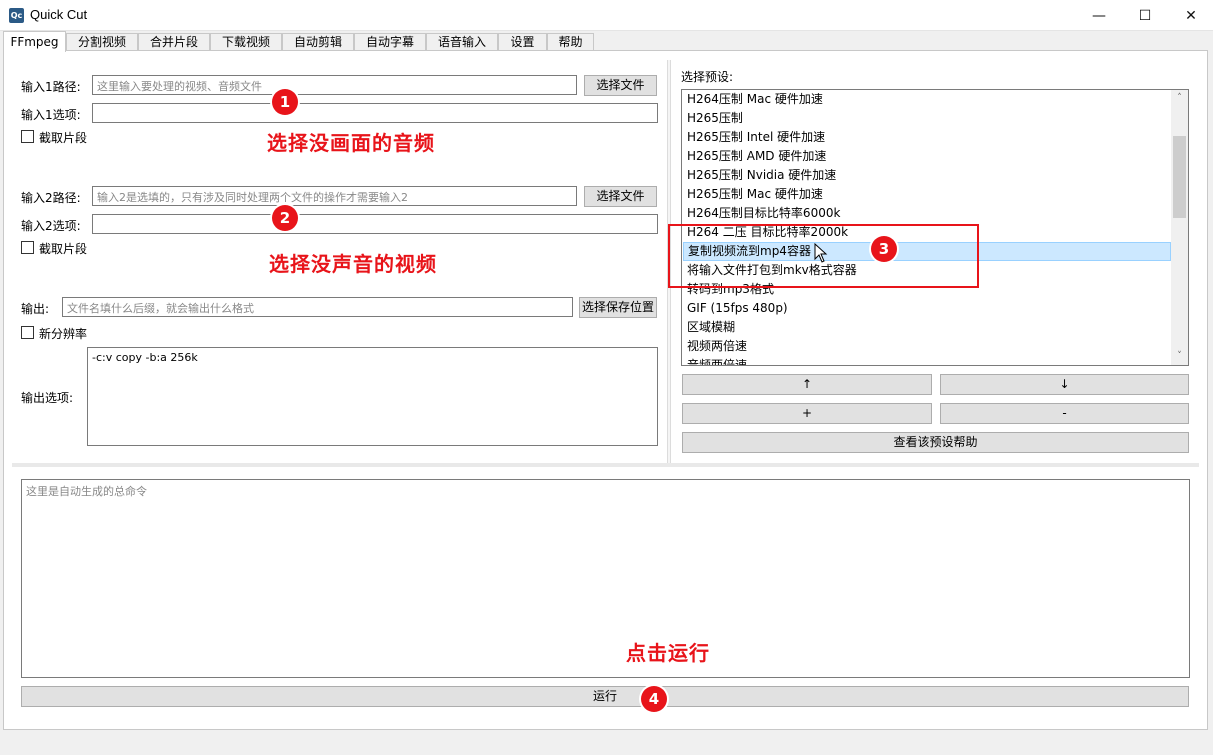 Image resolution: width=1213 pixels, height=755 pixels. Describe the element at coordinates (606, 15) in the screenshot. I see `title-bar: Qc Quick Cut — ☐ ✕` at that location.